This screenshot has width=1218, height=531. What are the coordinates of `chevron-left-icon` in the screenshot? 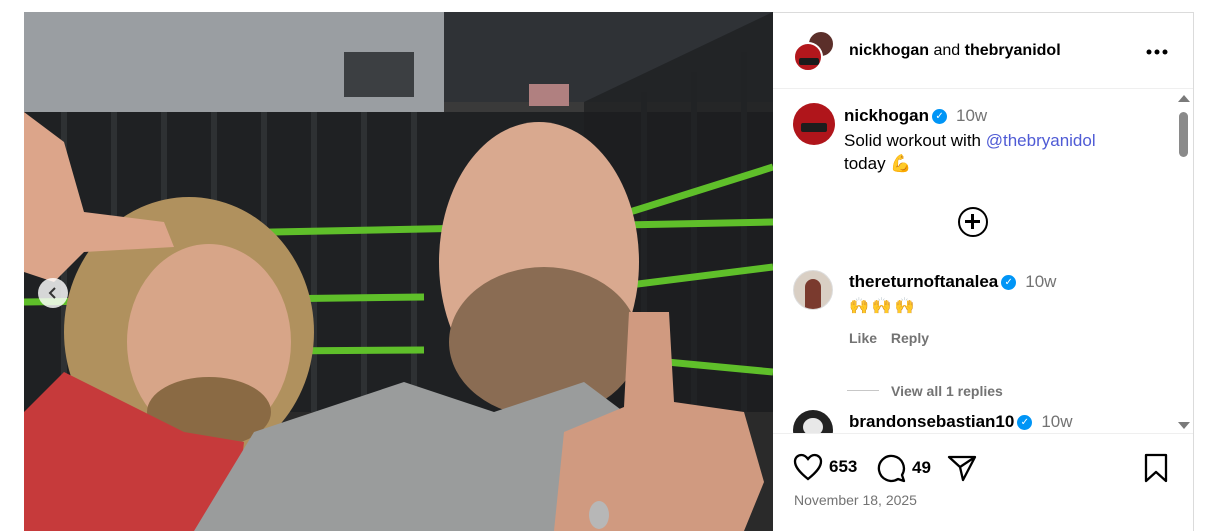 It's located at (52, 293).